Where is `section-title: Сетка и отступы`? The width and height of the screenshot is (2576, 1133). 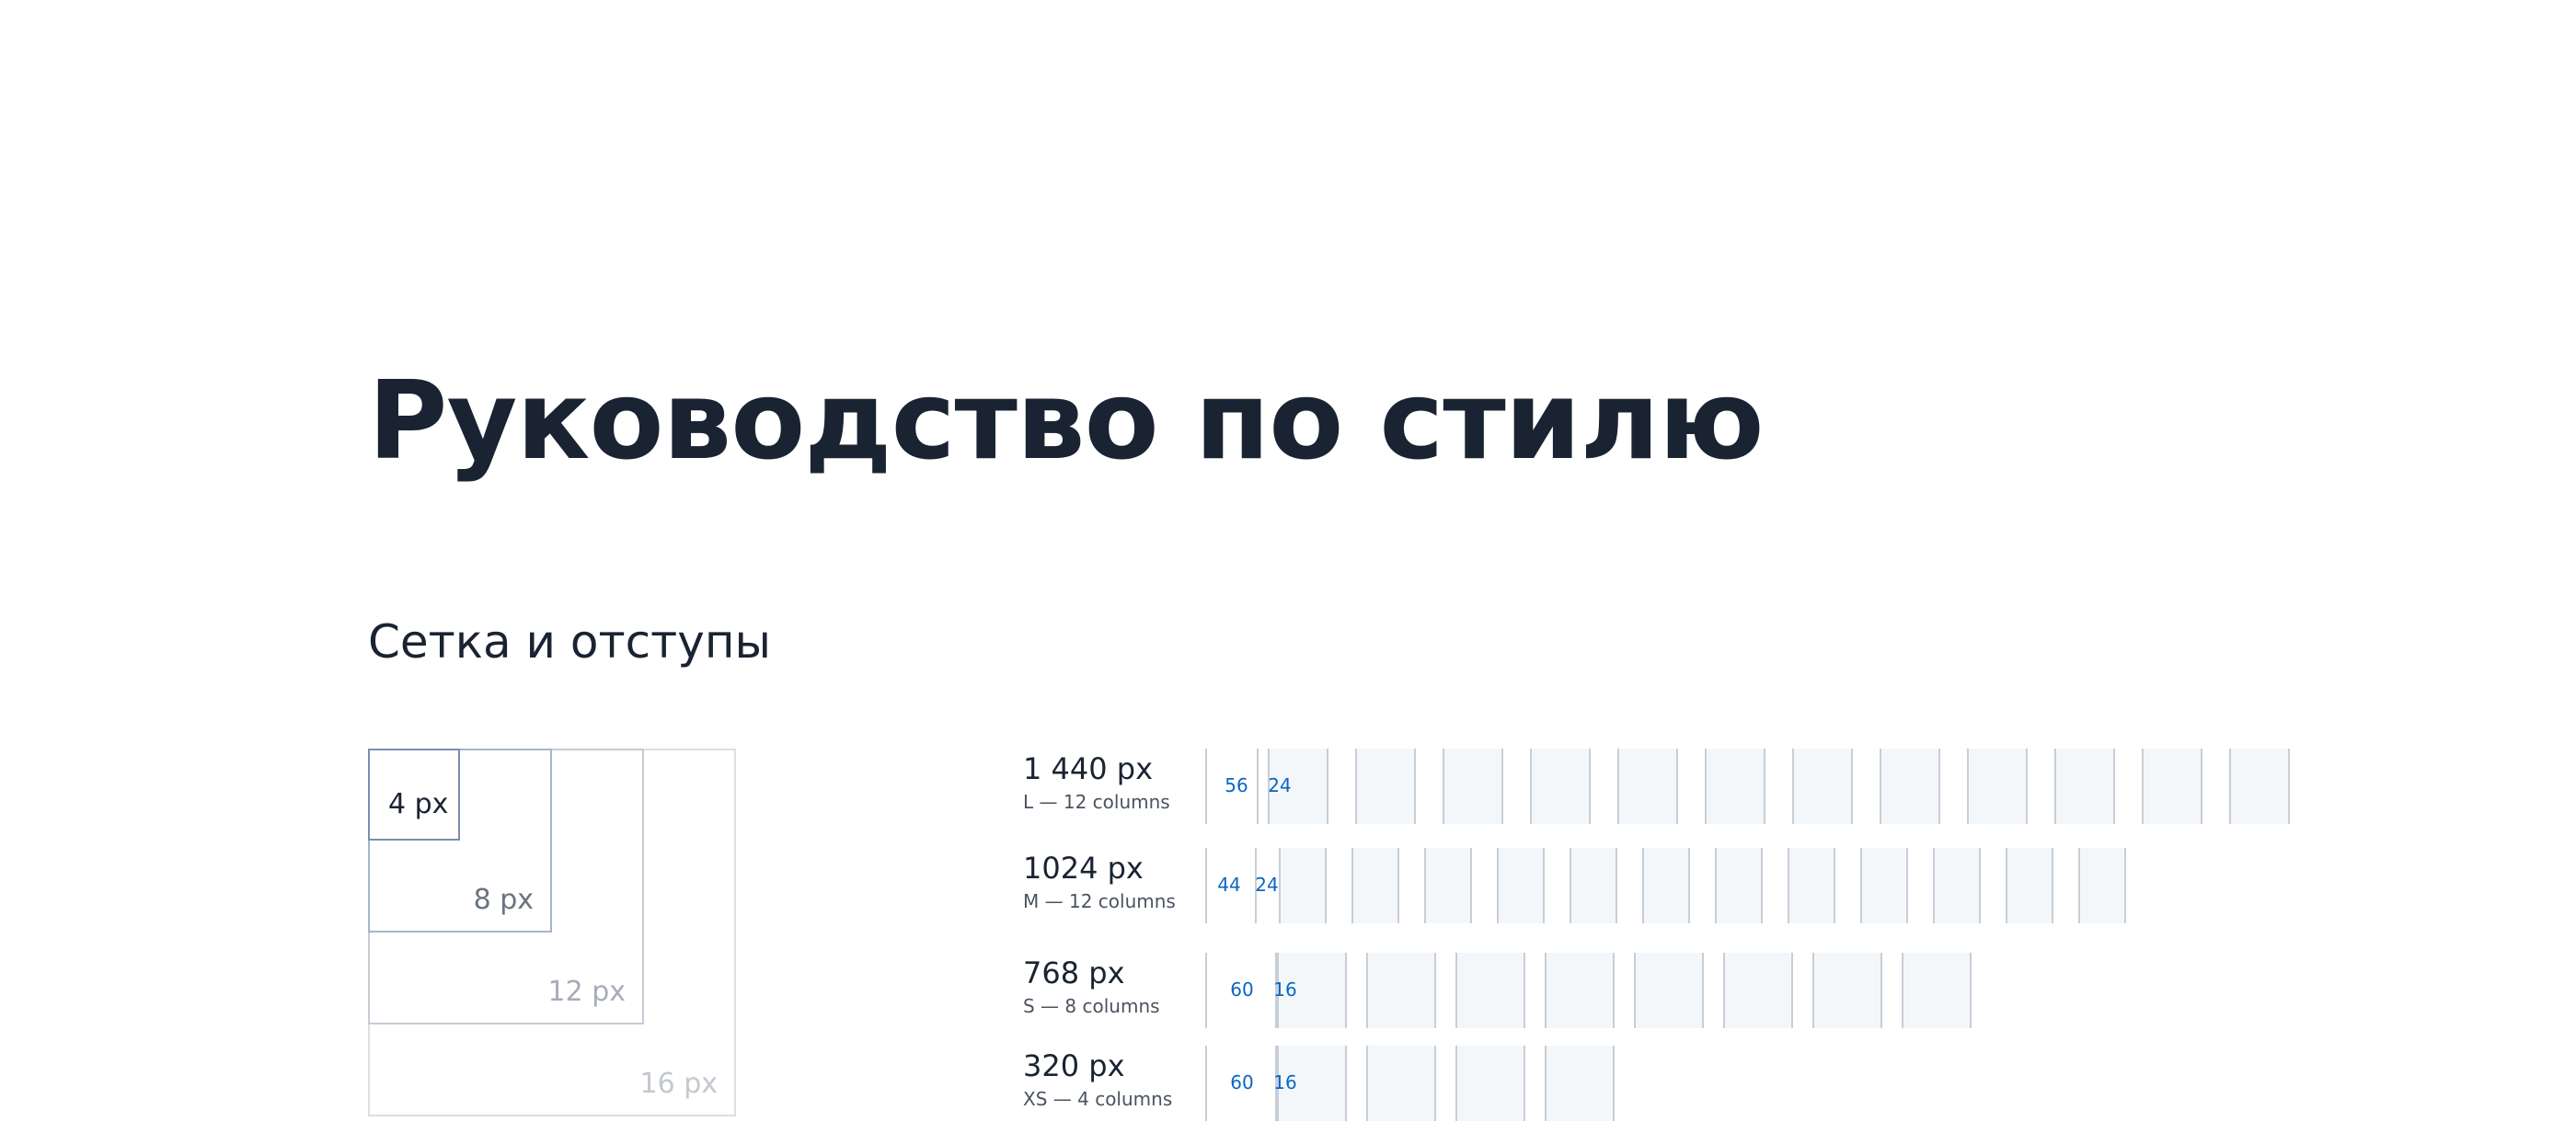
section-title: Сетка и отступы is located at coordinates (570, 642).